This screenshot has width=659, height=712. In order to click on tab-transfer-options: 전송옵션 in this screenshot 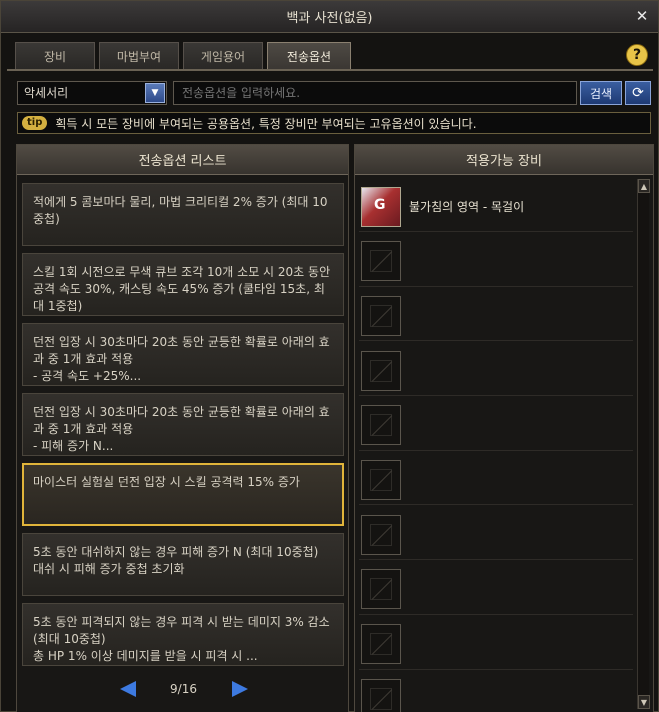, I will do `click(309, 56)`.